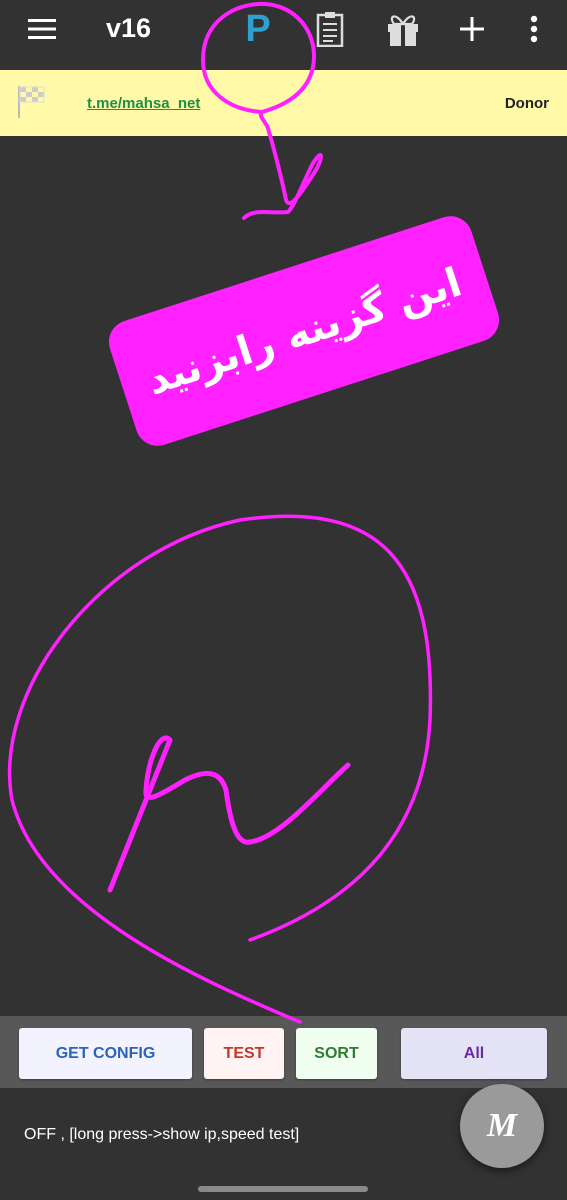 This screenshot has height=1200, width=567. Describe the element at coordinates (162, 1134) in the screenshot. I see `connection-status: OFF , [long press->show ip,speed test]` at that location.